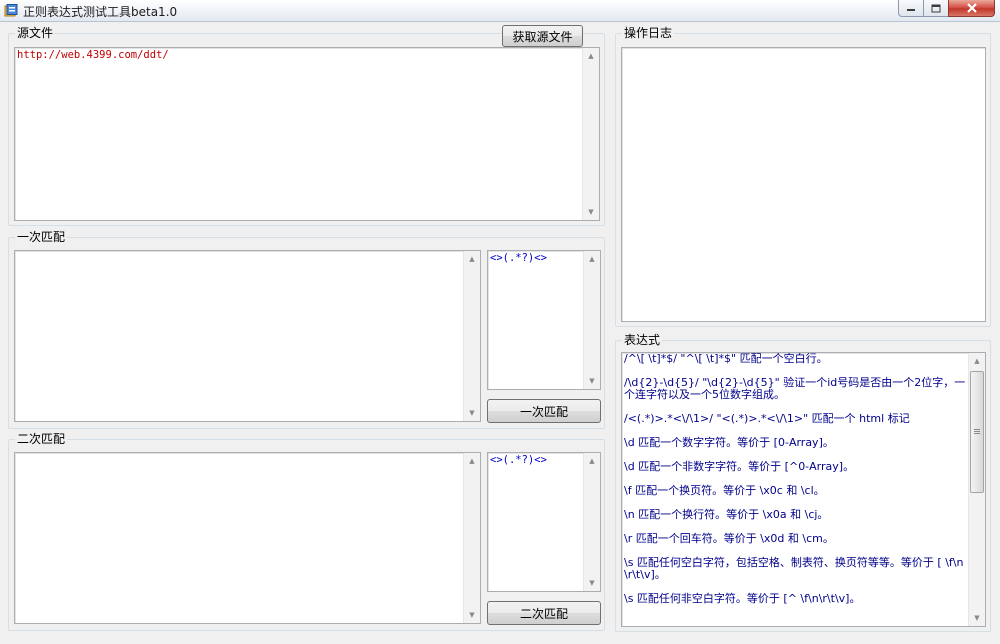 The width and height of the screenshot is (1000, 644). Describe the element at coordinates (247, 454) in the screenshot. I see `second-match-result-text` at that location.